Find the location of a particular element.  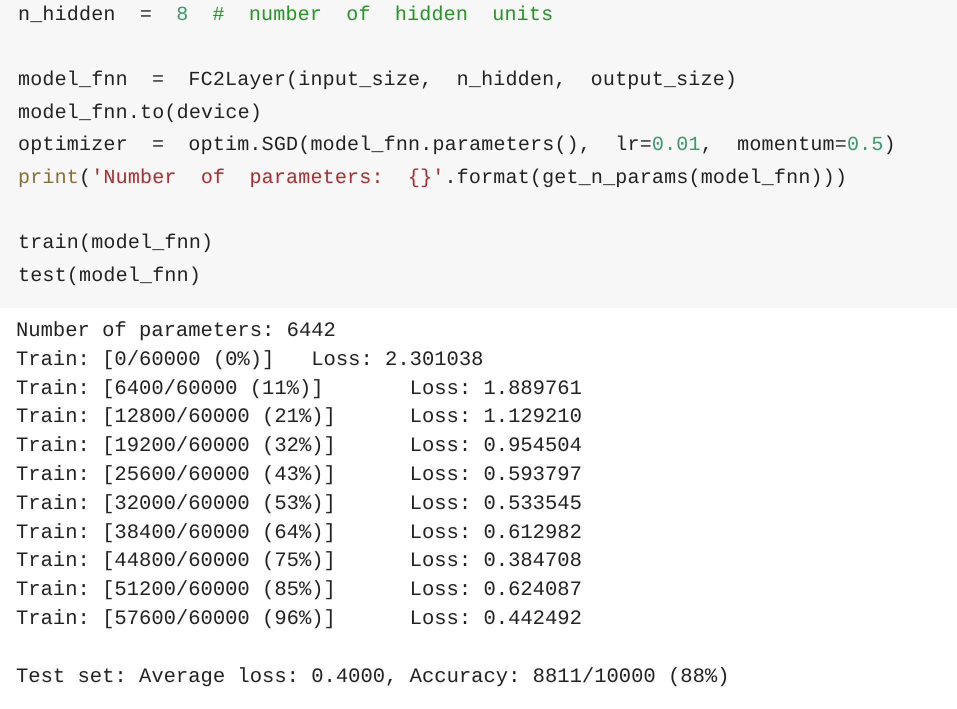

loss-text: Loss: 0.624087 is located at coordinates (496, 591).